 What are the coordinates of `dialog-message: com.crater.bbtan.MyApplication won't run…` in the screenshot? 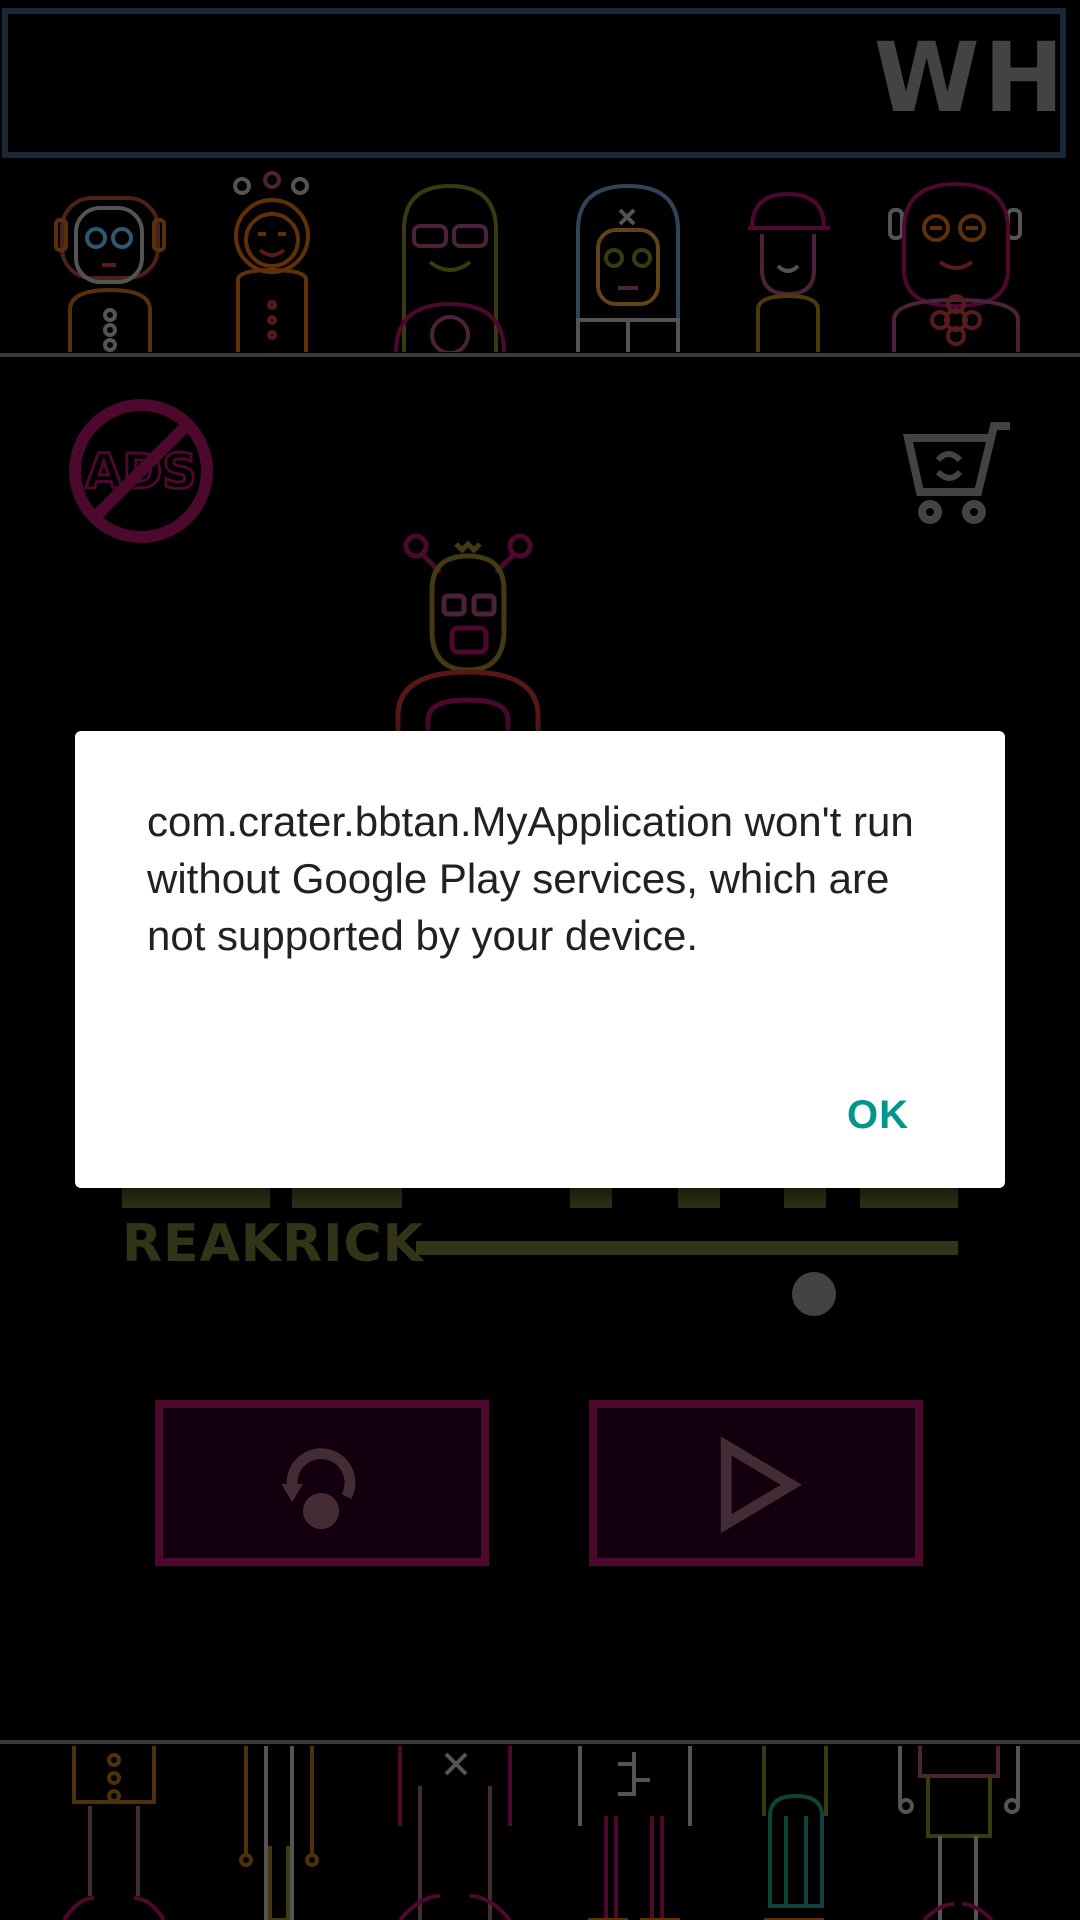 It's located at (530, 878).